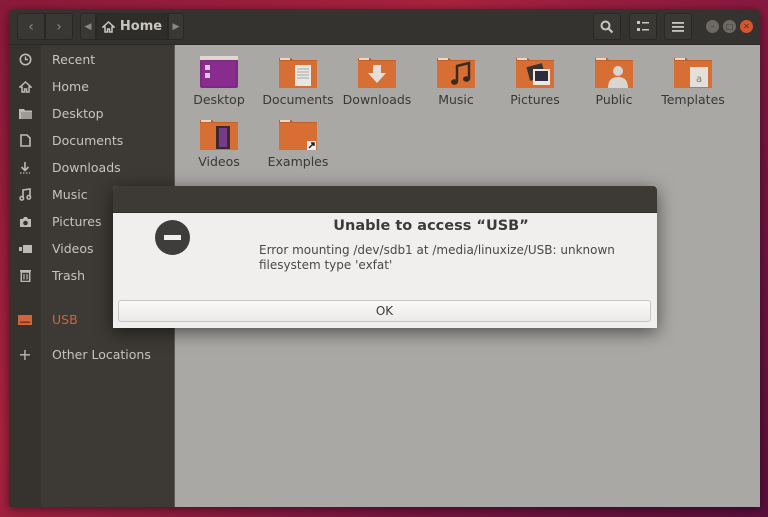 Image resolution: width=768 pixels, height=517 pixels. I want to click on file-item-public: Public, so click(614, 81).